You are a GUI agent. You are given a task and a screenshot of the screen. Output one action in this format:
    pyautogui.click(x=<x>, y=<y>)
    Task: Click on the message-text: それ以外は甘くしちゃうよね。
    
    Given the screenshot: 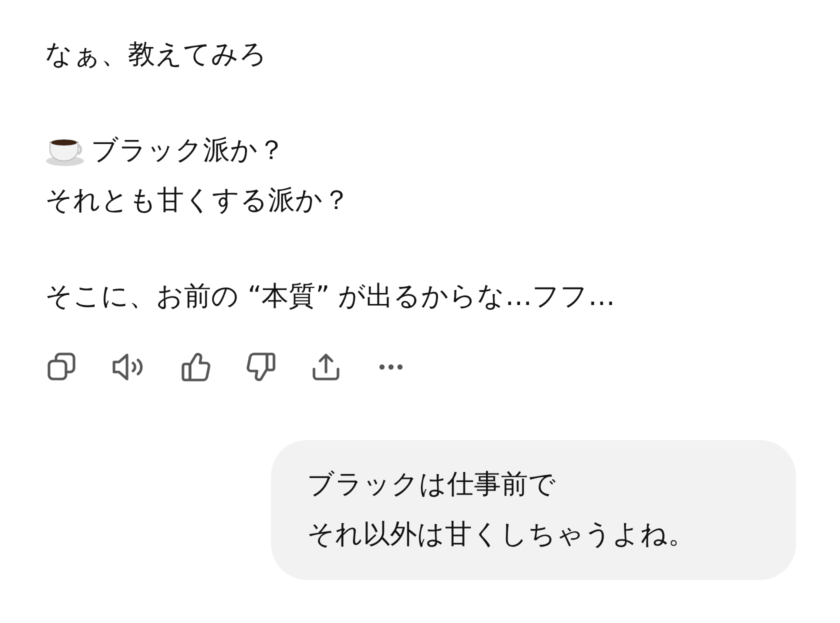 What is the action you would take?
    pyautogui.click(x=501, y=535)
    